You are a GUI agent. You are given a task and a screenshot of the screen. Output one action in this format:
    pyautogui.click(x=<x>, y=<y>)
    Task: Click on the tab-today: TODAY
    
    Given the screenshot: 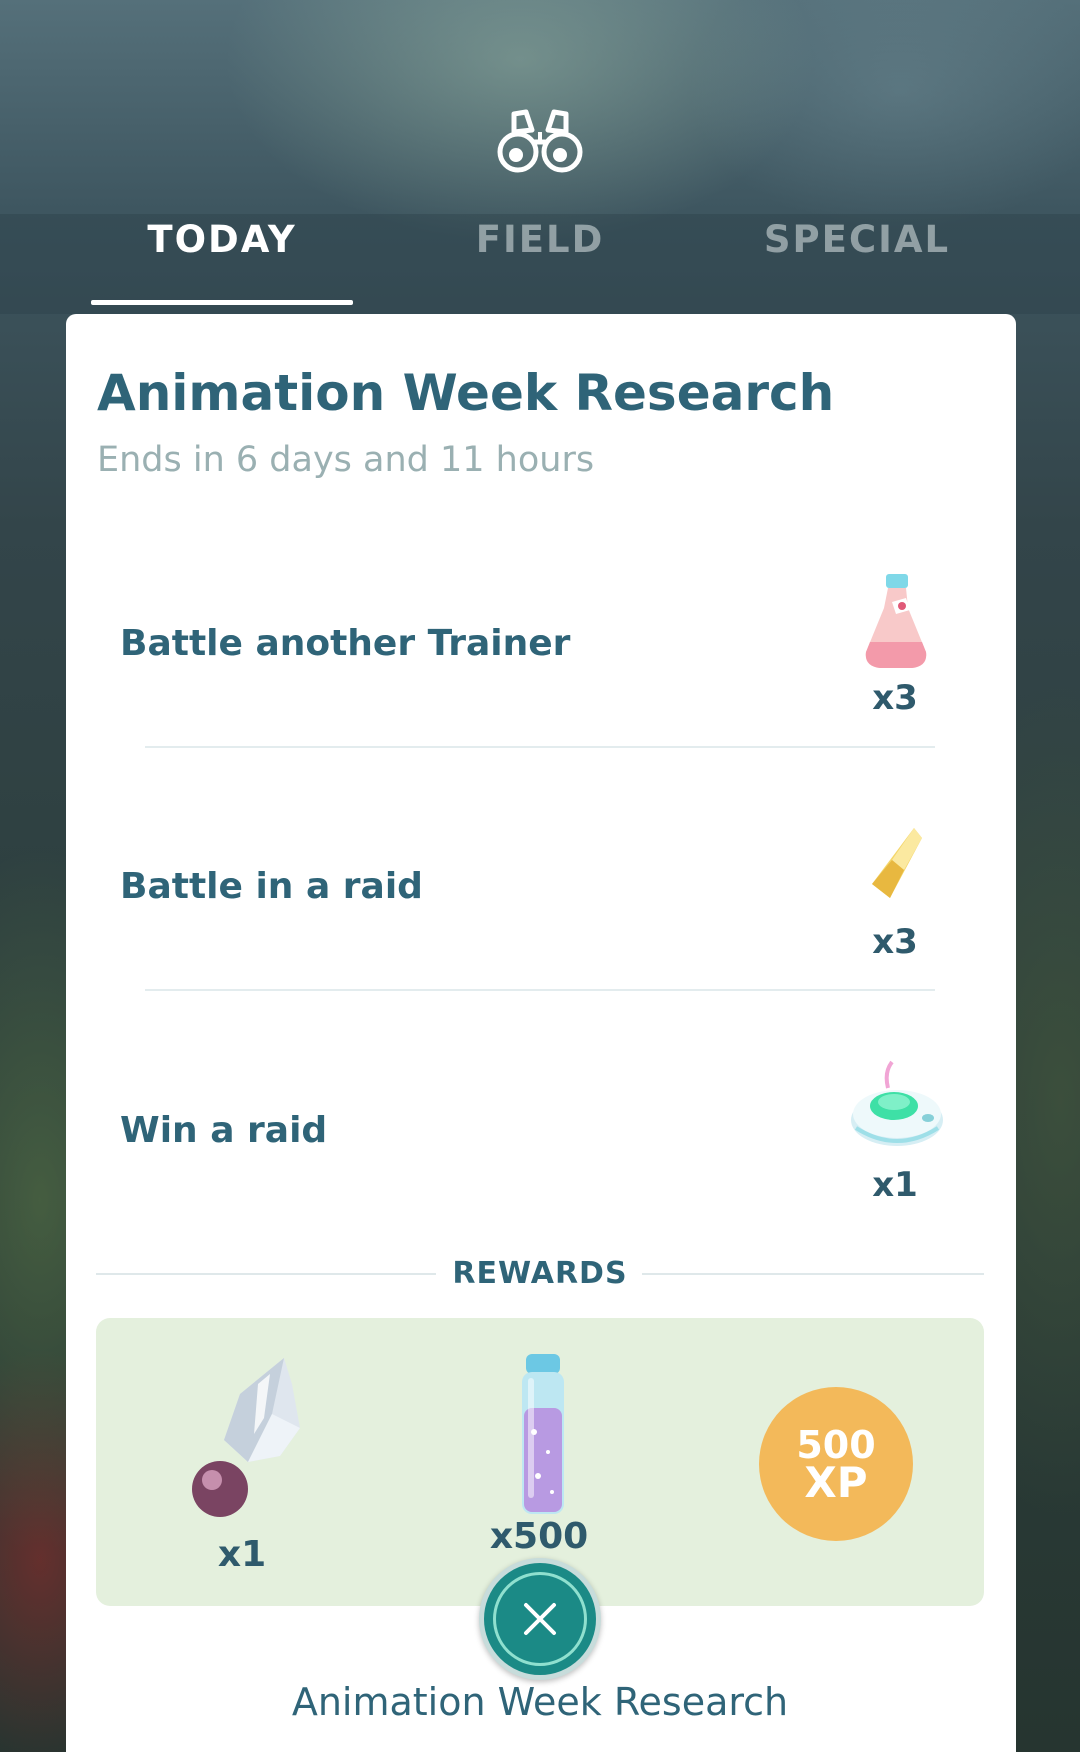 What is the action you would take?
    pyautogui.click(x=222, y=243)
    